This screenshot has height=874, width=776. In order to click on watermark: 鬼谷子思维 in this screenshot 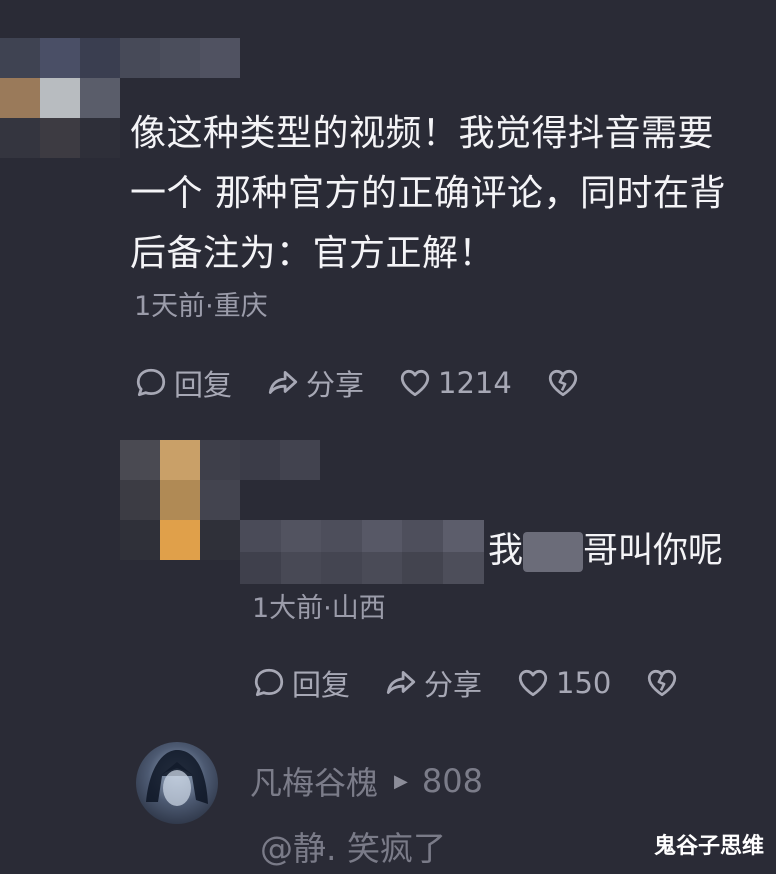, I will do `click(708, 846)`.